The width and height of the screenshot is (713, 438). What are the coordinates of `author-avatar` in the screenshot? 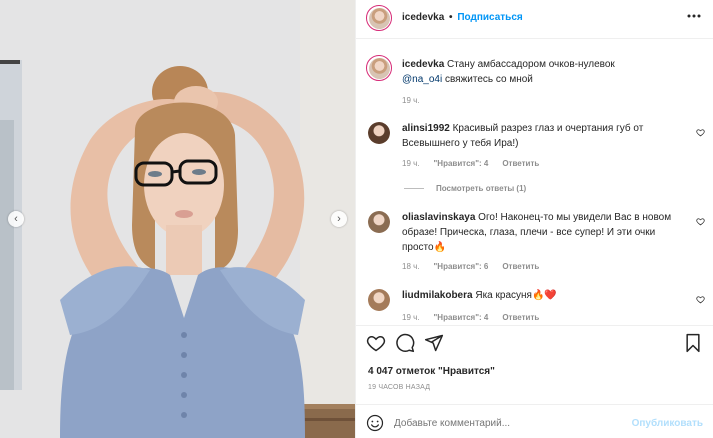 It's located at (379, 18).